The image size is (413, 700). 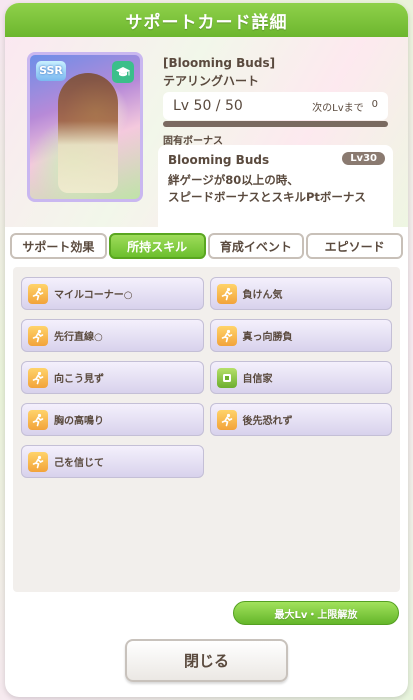 I want to click on dialog-title: サポートカード詳細, so click(x=206, y=20).